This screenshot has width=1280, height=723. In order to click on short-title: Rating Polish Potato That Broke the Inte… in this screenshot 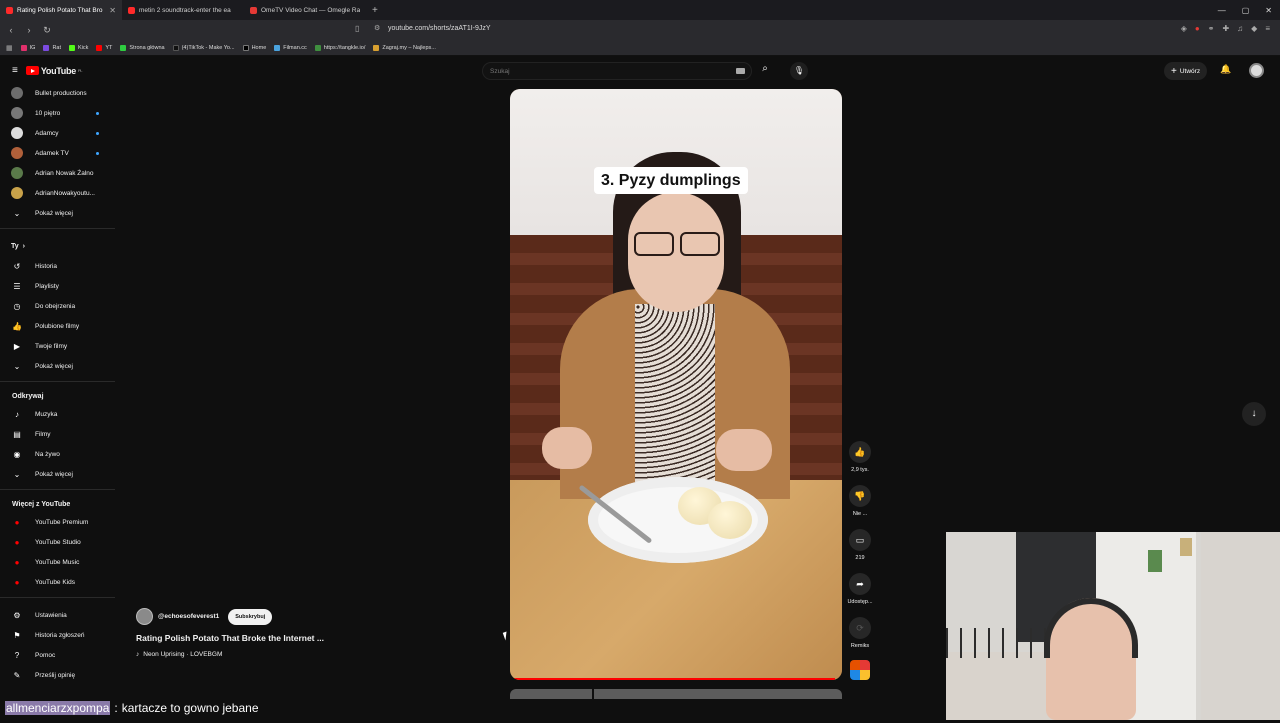, I will do `click(316, 638)`.